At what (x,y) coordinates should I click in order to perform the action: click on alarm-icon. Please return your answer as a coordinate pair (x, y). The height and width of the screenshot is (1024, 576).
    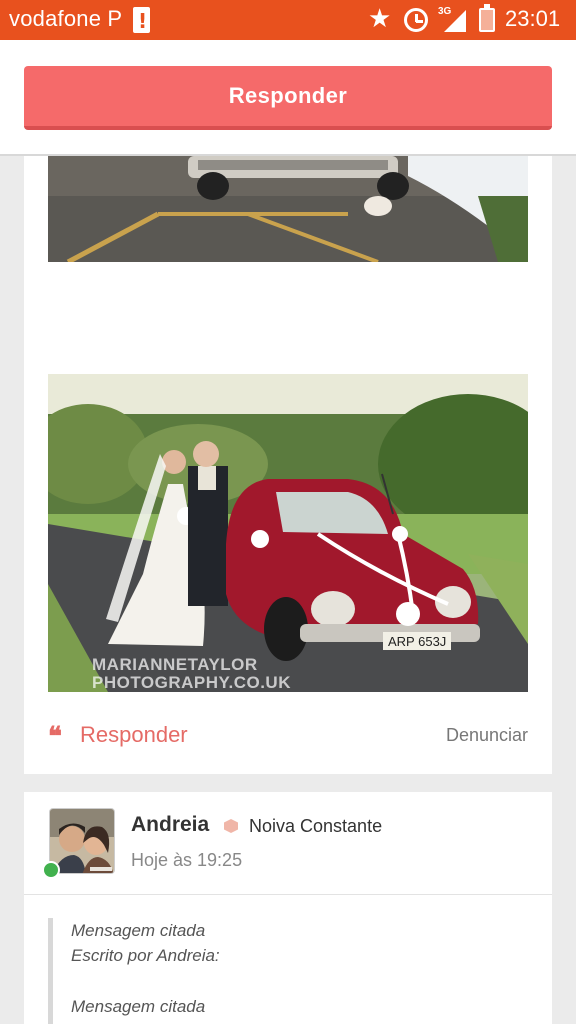
    Looking at the image, I should click on (416, 20).